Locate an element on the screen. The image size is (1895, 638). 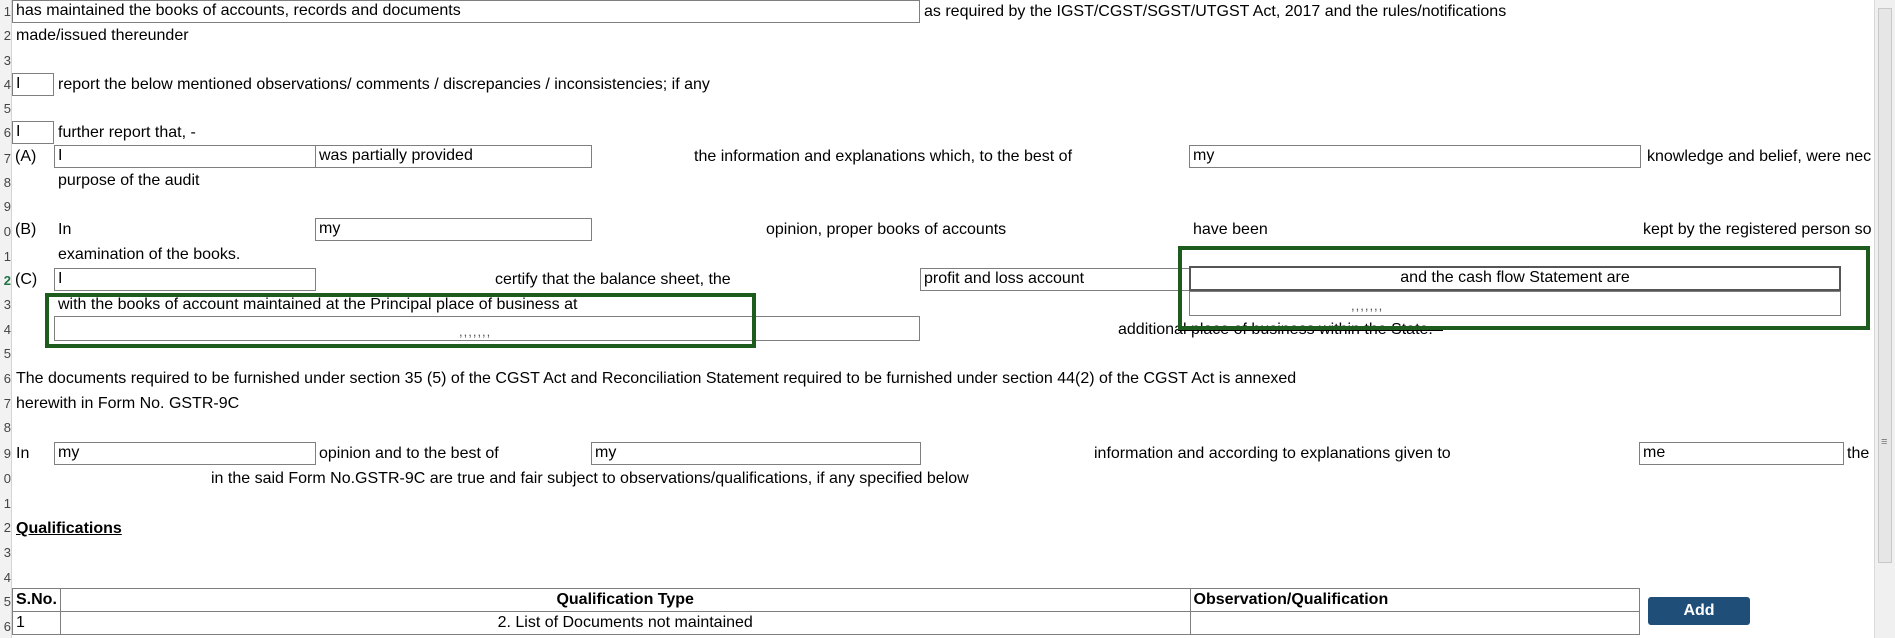
qualification-type-cell: 2. List of Documents not maintained is located at coordinates (625, 623).